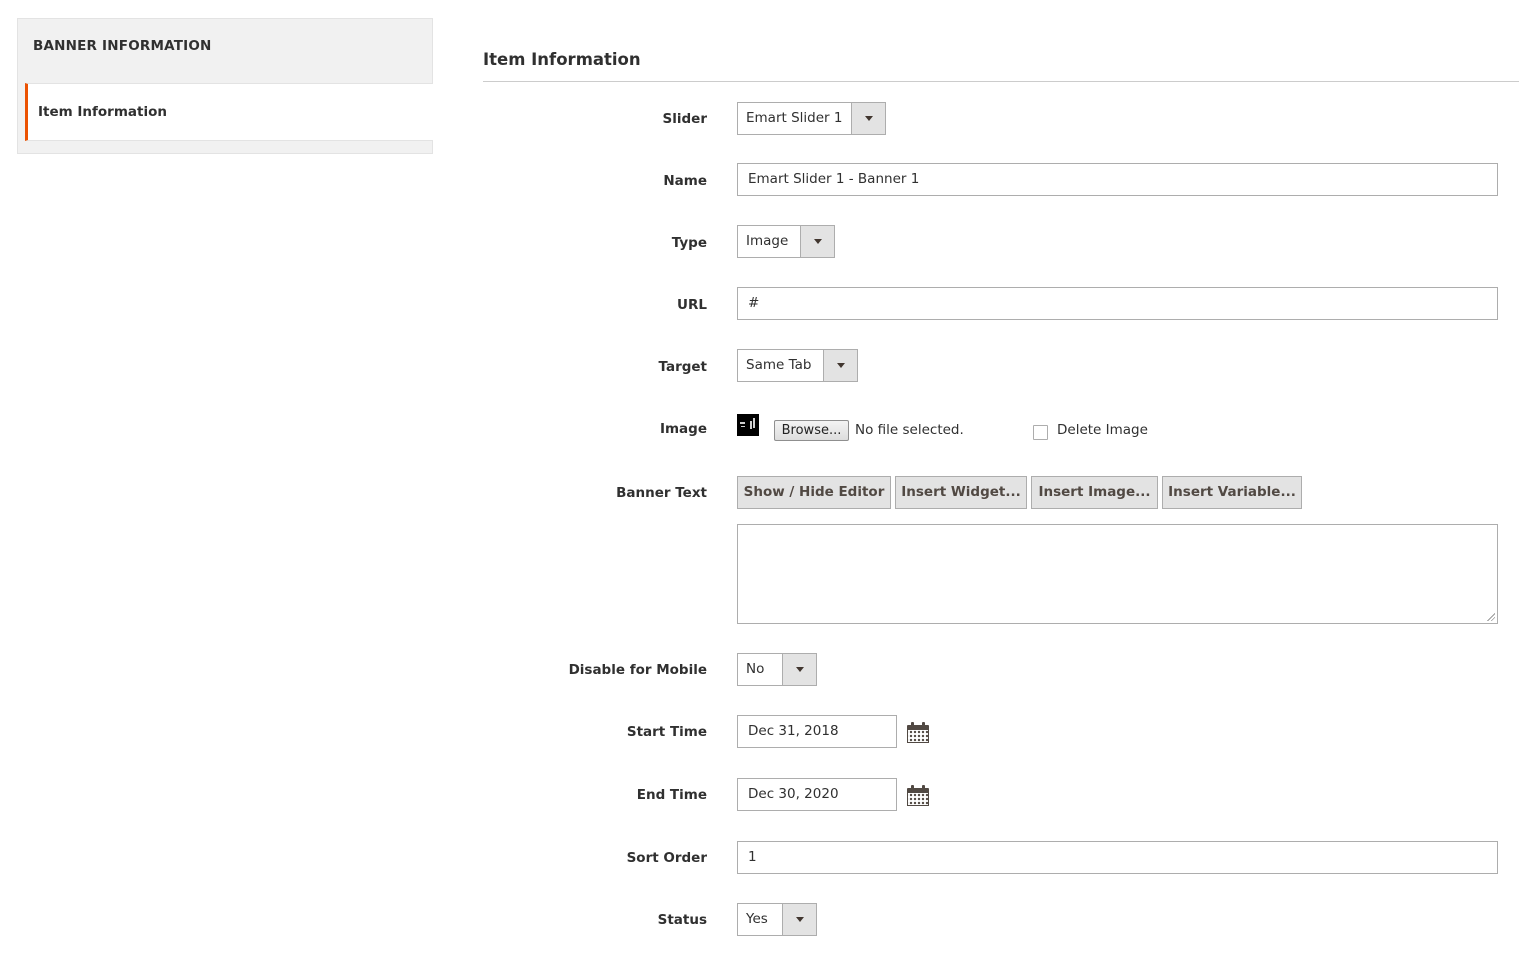  What do you see at coordinates (122, 46) in the screenshot?
I see `sidebar-title: BANNER INFORMATION` at bounding box center [122, 46].